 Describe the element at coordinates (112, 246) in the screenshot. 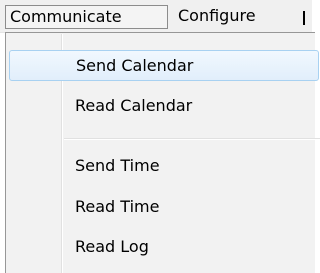

I see `menu-item-label: Read Log` at that location.